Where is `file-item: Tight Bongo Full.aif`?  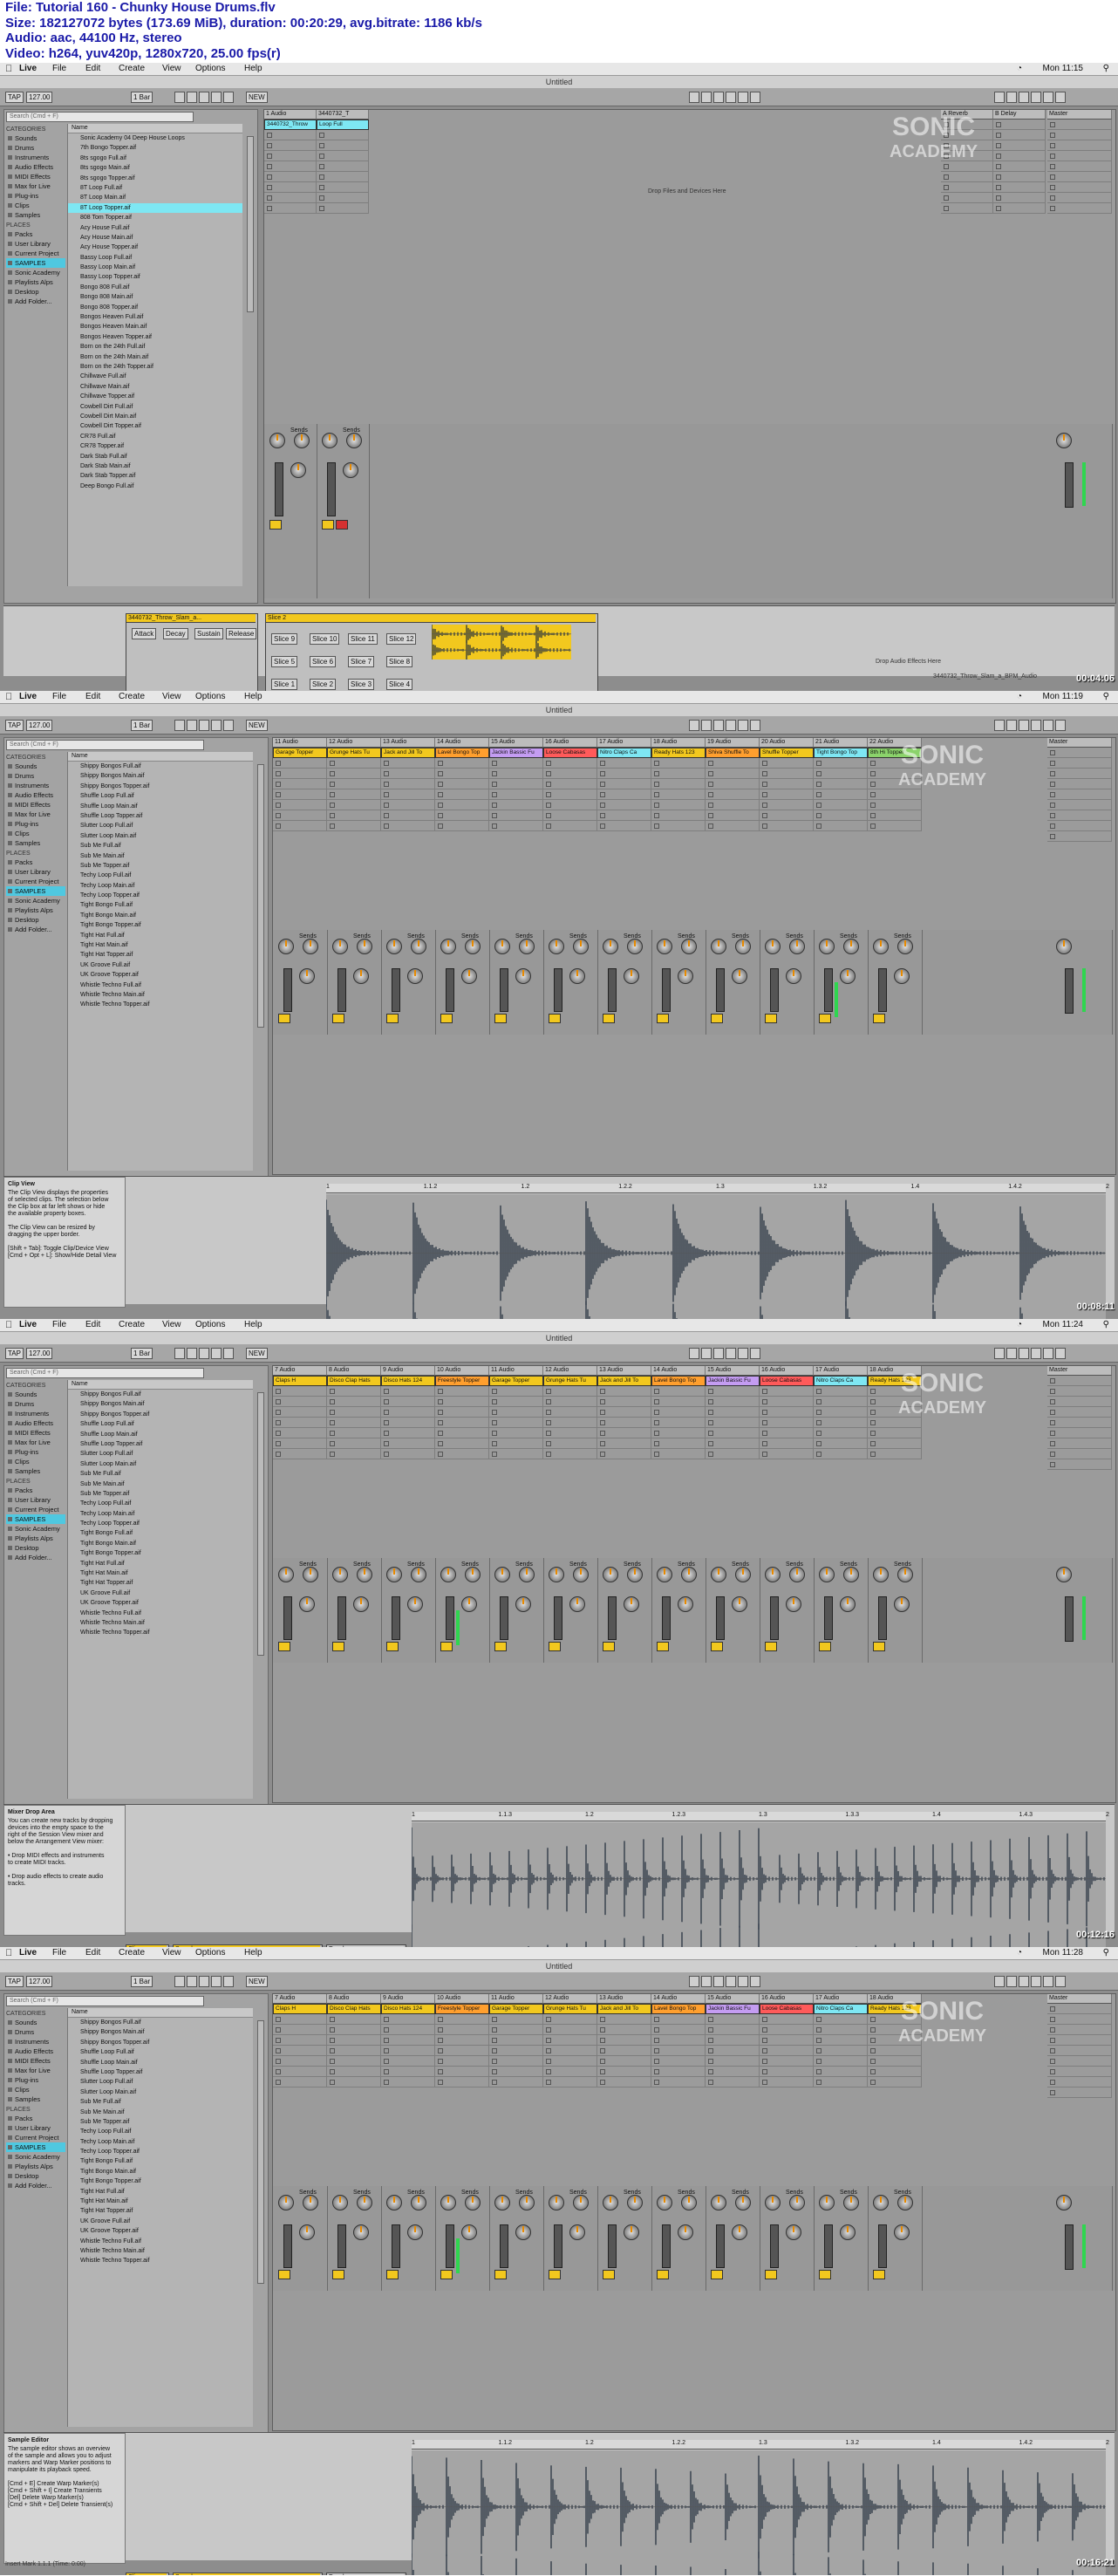 file-item: Tight Bongo Full.aif is located at coordinates (160, 1533).